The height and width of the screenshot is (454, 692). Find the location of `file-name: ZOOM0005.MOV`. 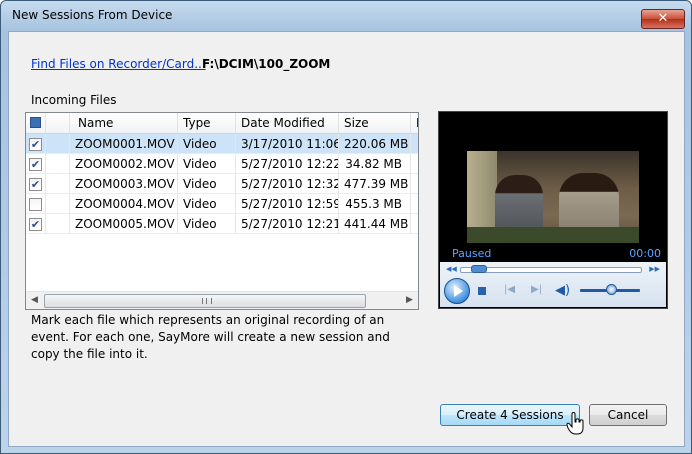

file-name: ZOOM0005.MOV is located at coordinates (124, 224).